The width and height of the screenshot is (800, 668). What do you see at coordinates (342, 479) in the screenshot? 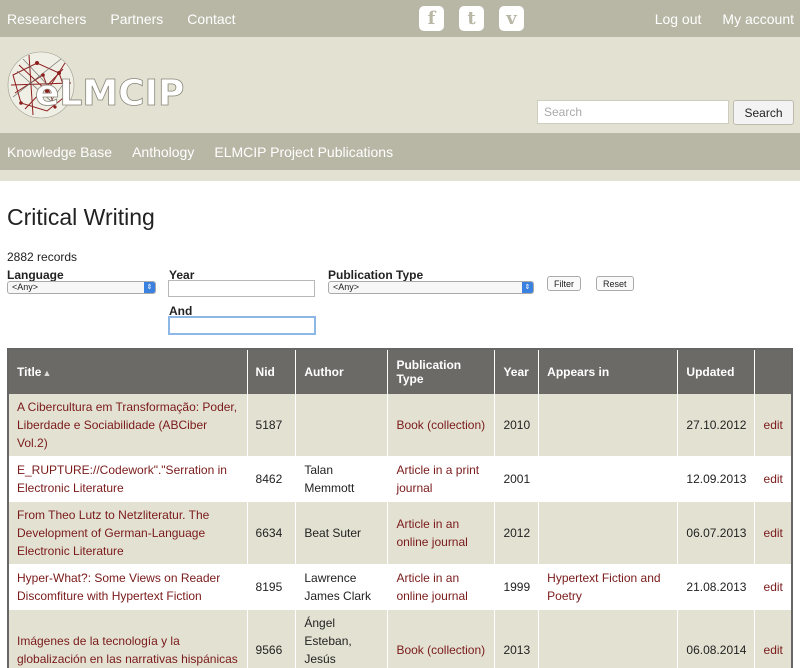
I see `row-author: Talan Memmott` at bounding box center [342, 479].